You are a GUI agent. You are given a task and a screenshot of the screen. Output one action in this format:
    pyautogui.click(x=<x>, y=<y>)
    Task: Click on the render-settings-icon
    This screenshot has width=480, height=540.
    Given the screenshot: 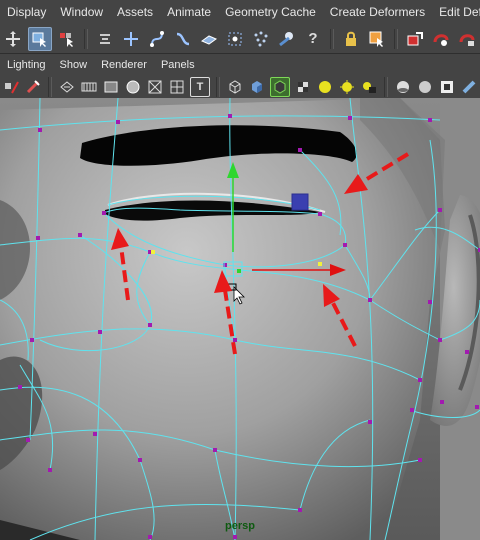 What is the action you would take?
    pyautogui.click(x=467, y=39)
    